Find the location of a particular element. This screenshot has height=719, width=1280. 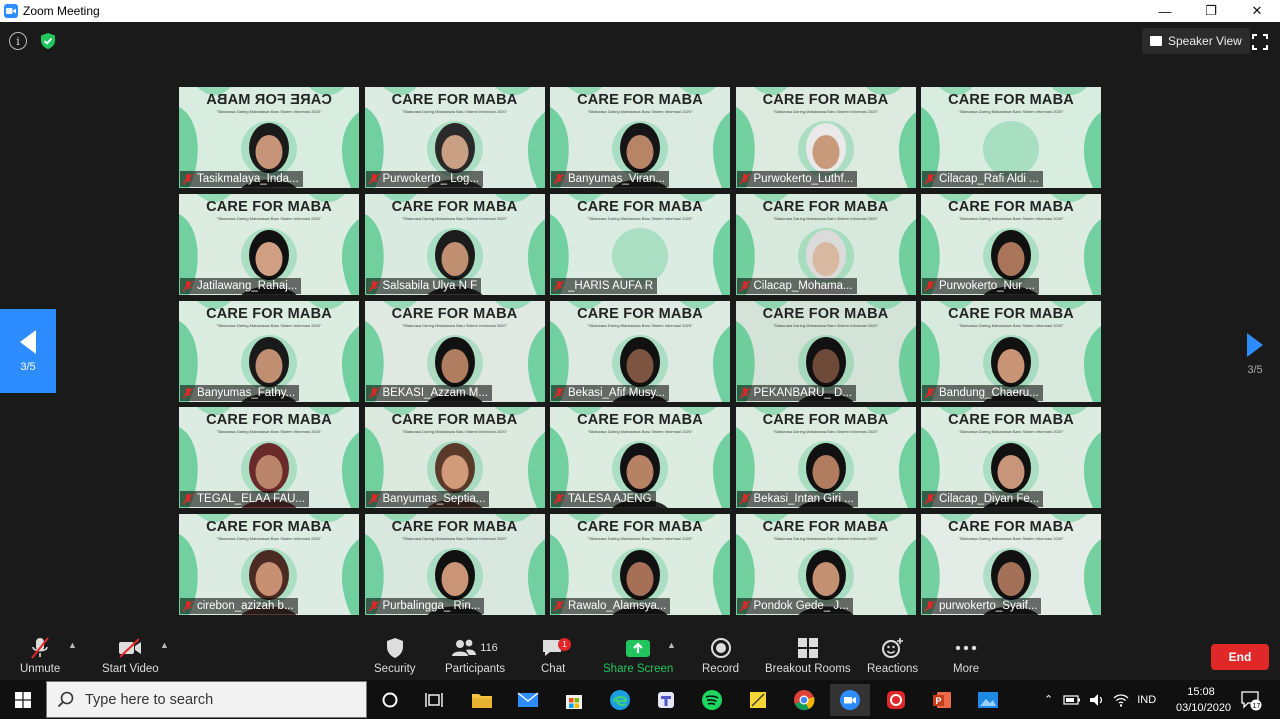

taskbar-mail is located at coordinates (528, 700).